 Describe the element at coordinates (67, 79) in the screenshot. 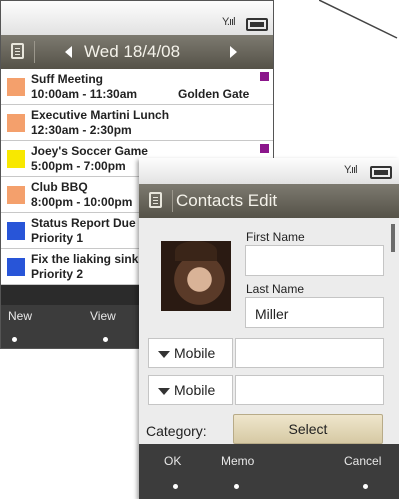

I see `event-title: Suff Meeting` at that location.